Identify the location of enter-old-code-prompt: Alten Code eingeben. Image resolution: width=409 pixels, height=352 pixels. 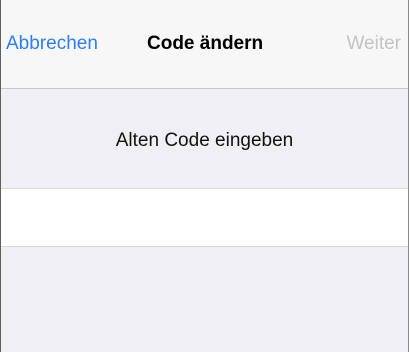
(204, 140).